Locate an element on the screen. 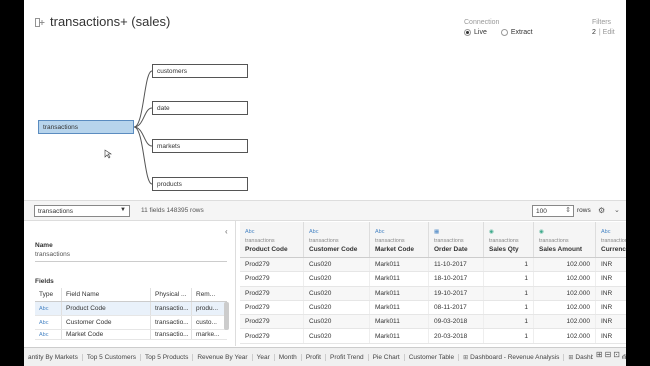 This screenshot has width=650, height=366. canvas-table-date: date is located at coordinates (200, 108).